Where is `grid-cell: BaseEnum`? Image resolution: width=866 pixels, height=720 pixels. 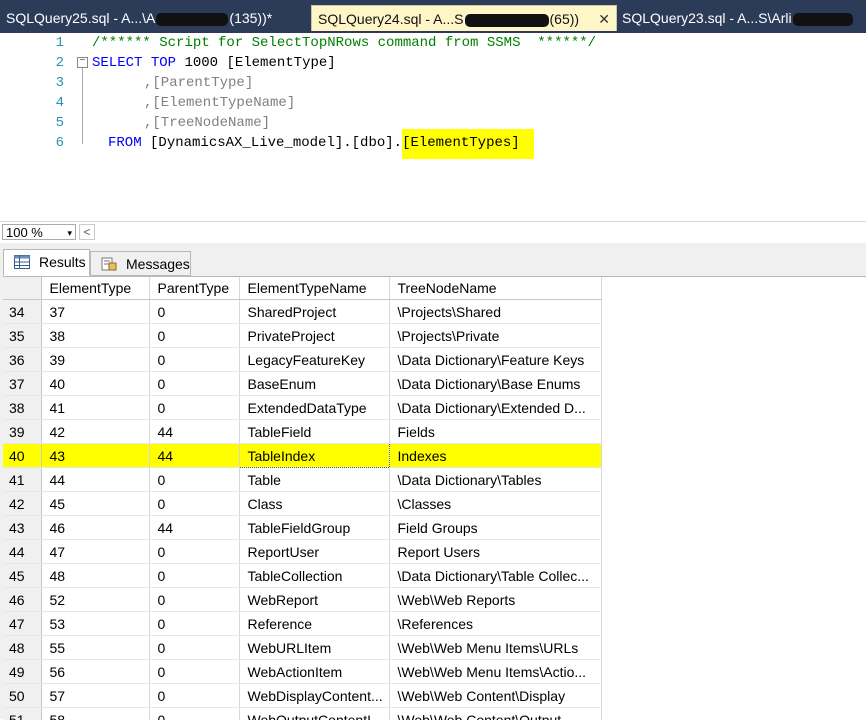
grid-cell: BaseEnum is located at coordinates (314, 384).